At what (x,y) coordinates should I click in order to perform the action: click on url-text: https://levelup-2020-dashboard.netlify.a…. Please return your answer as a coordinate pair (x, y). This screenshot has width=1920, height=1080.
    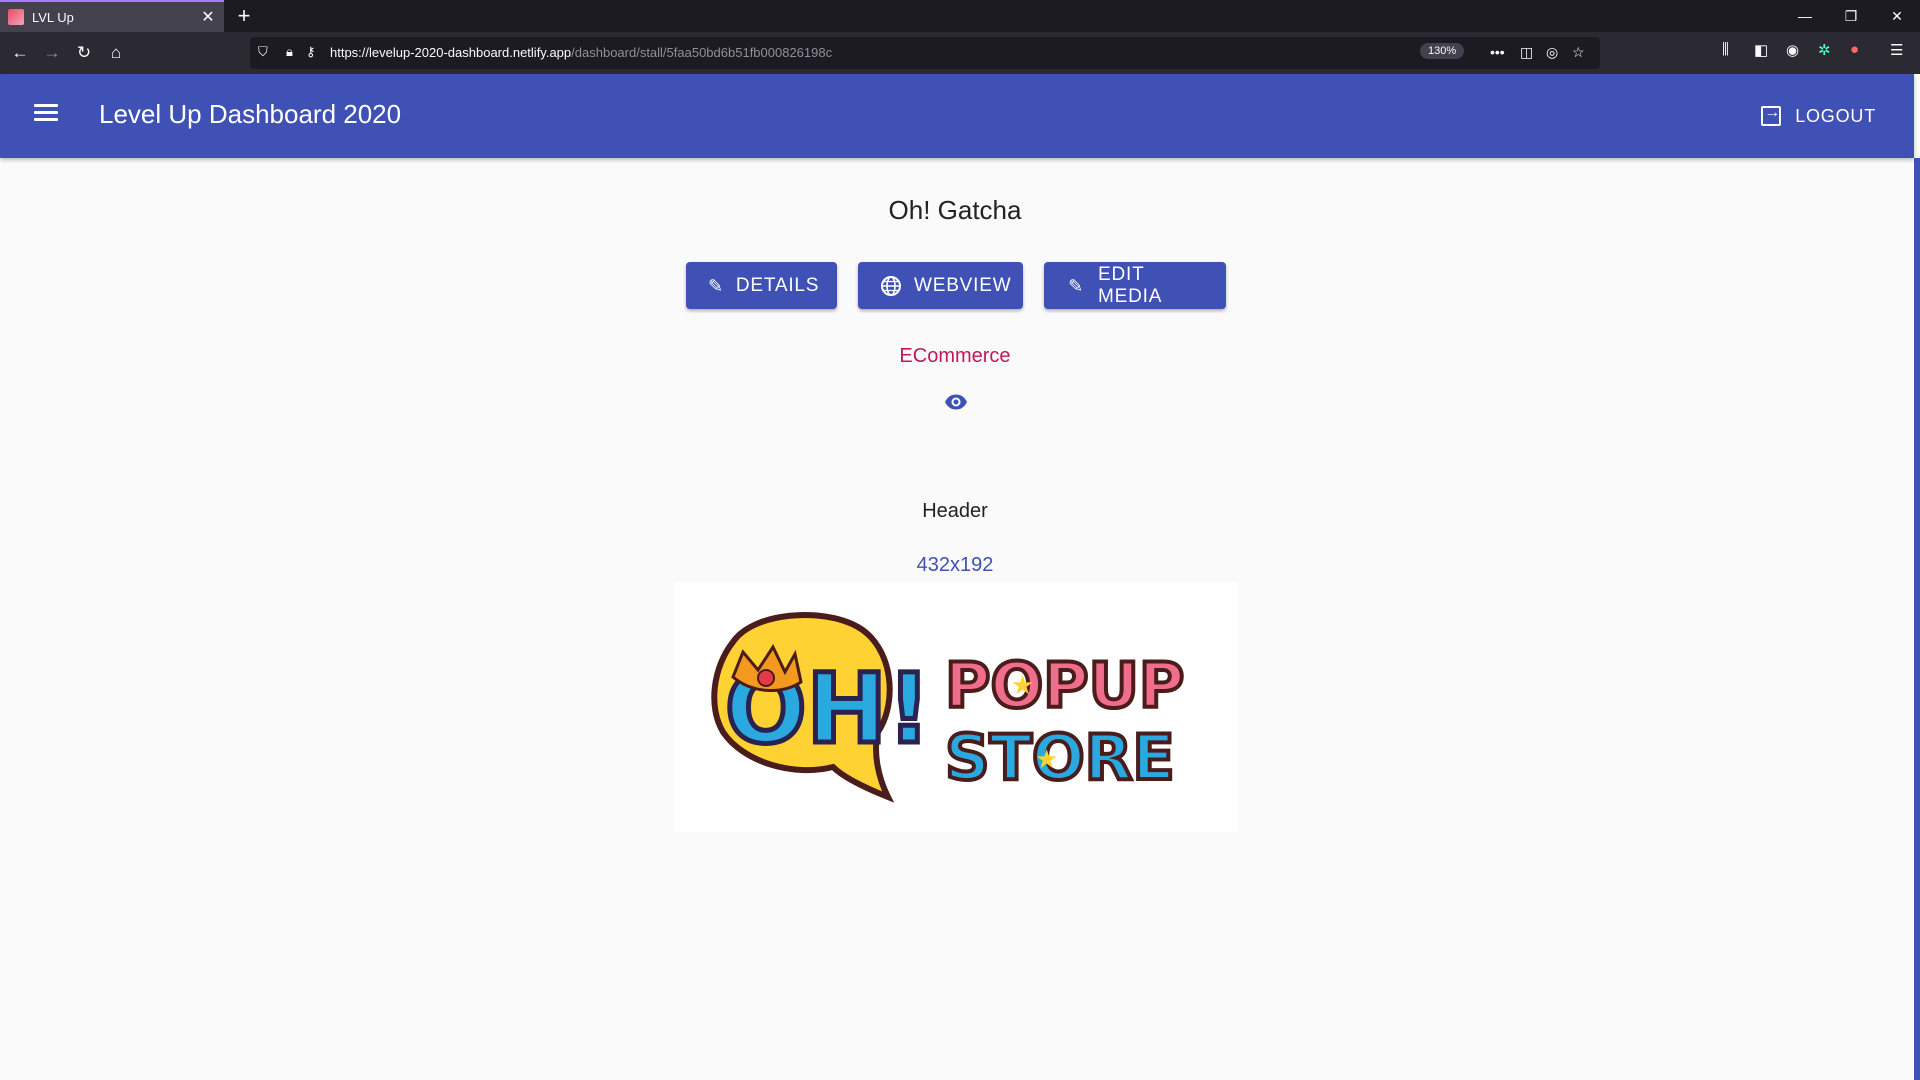
    Looking at the image, I should click on (581, 52).